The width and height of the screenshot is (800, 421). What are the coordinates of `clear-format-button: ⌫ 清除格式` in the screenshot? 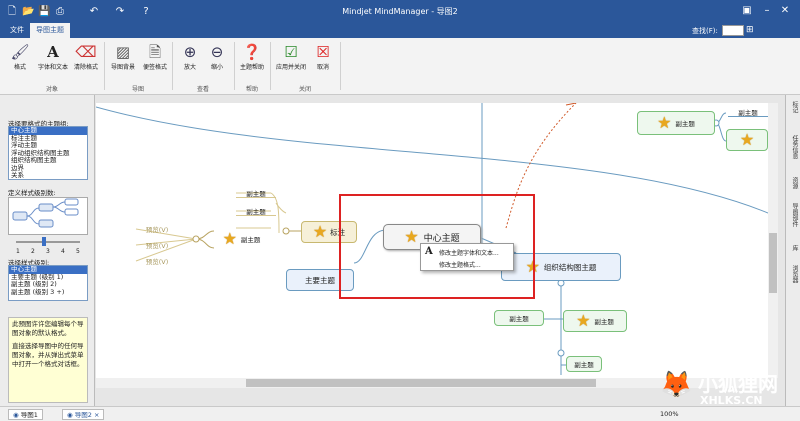 It's located at (86, 60).